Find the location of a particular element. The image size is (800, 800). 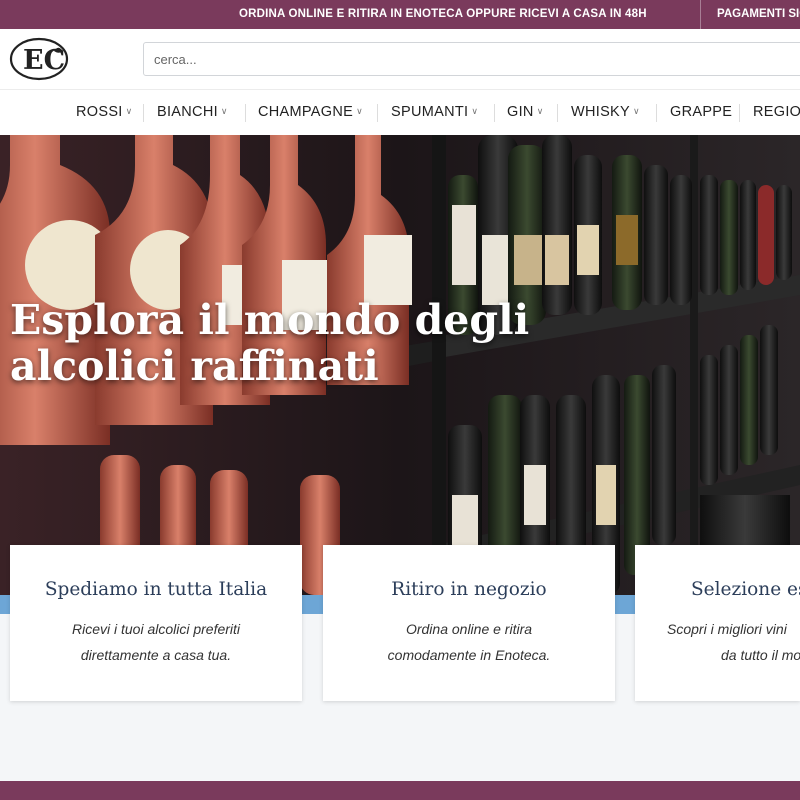

nav-item-spumanti: SPUMANTI ∨ is located at coordinates (434, 112).